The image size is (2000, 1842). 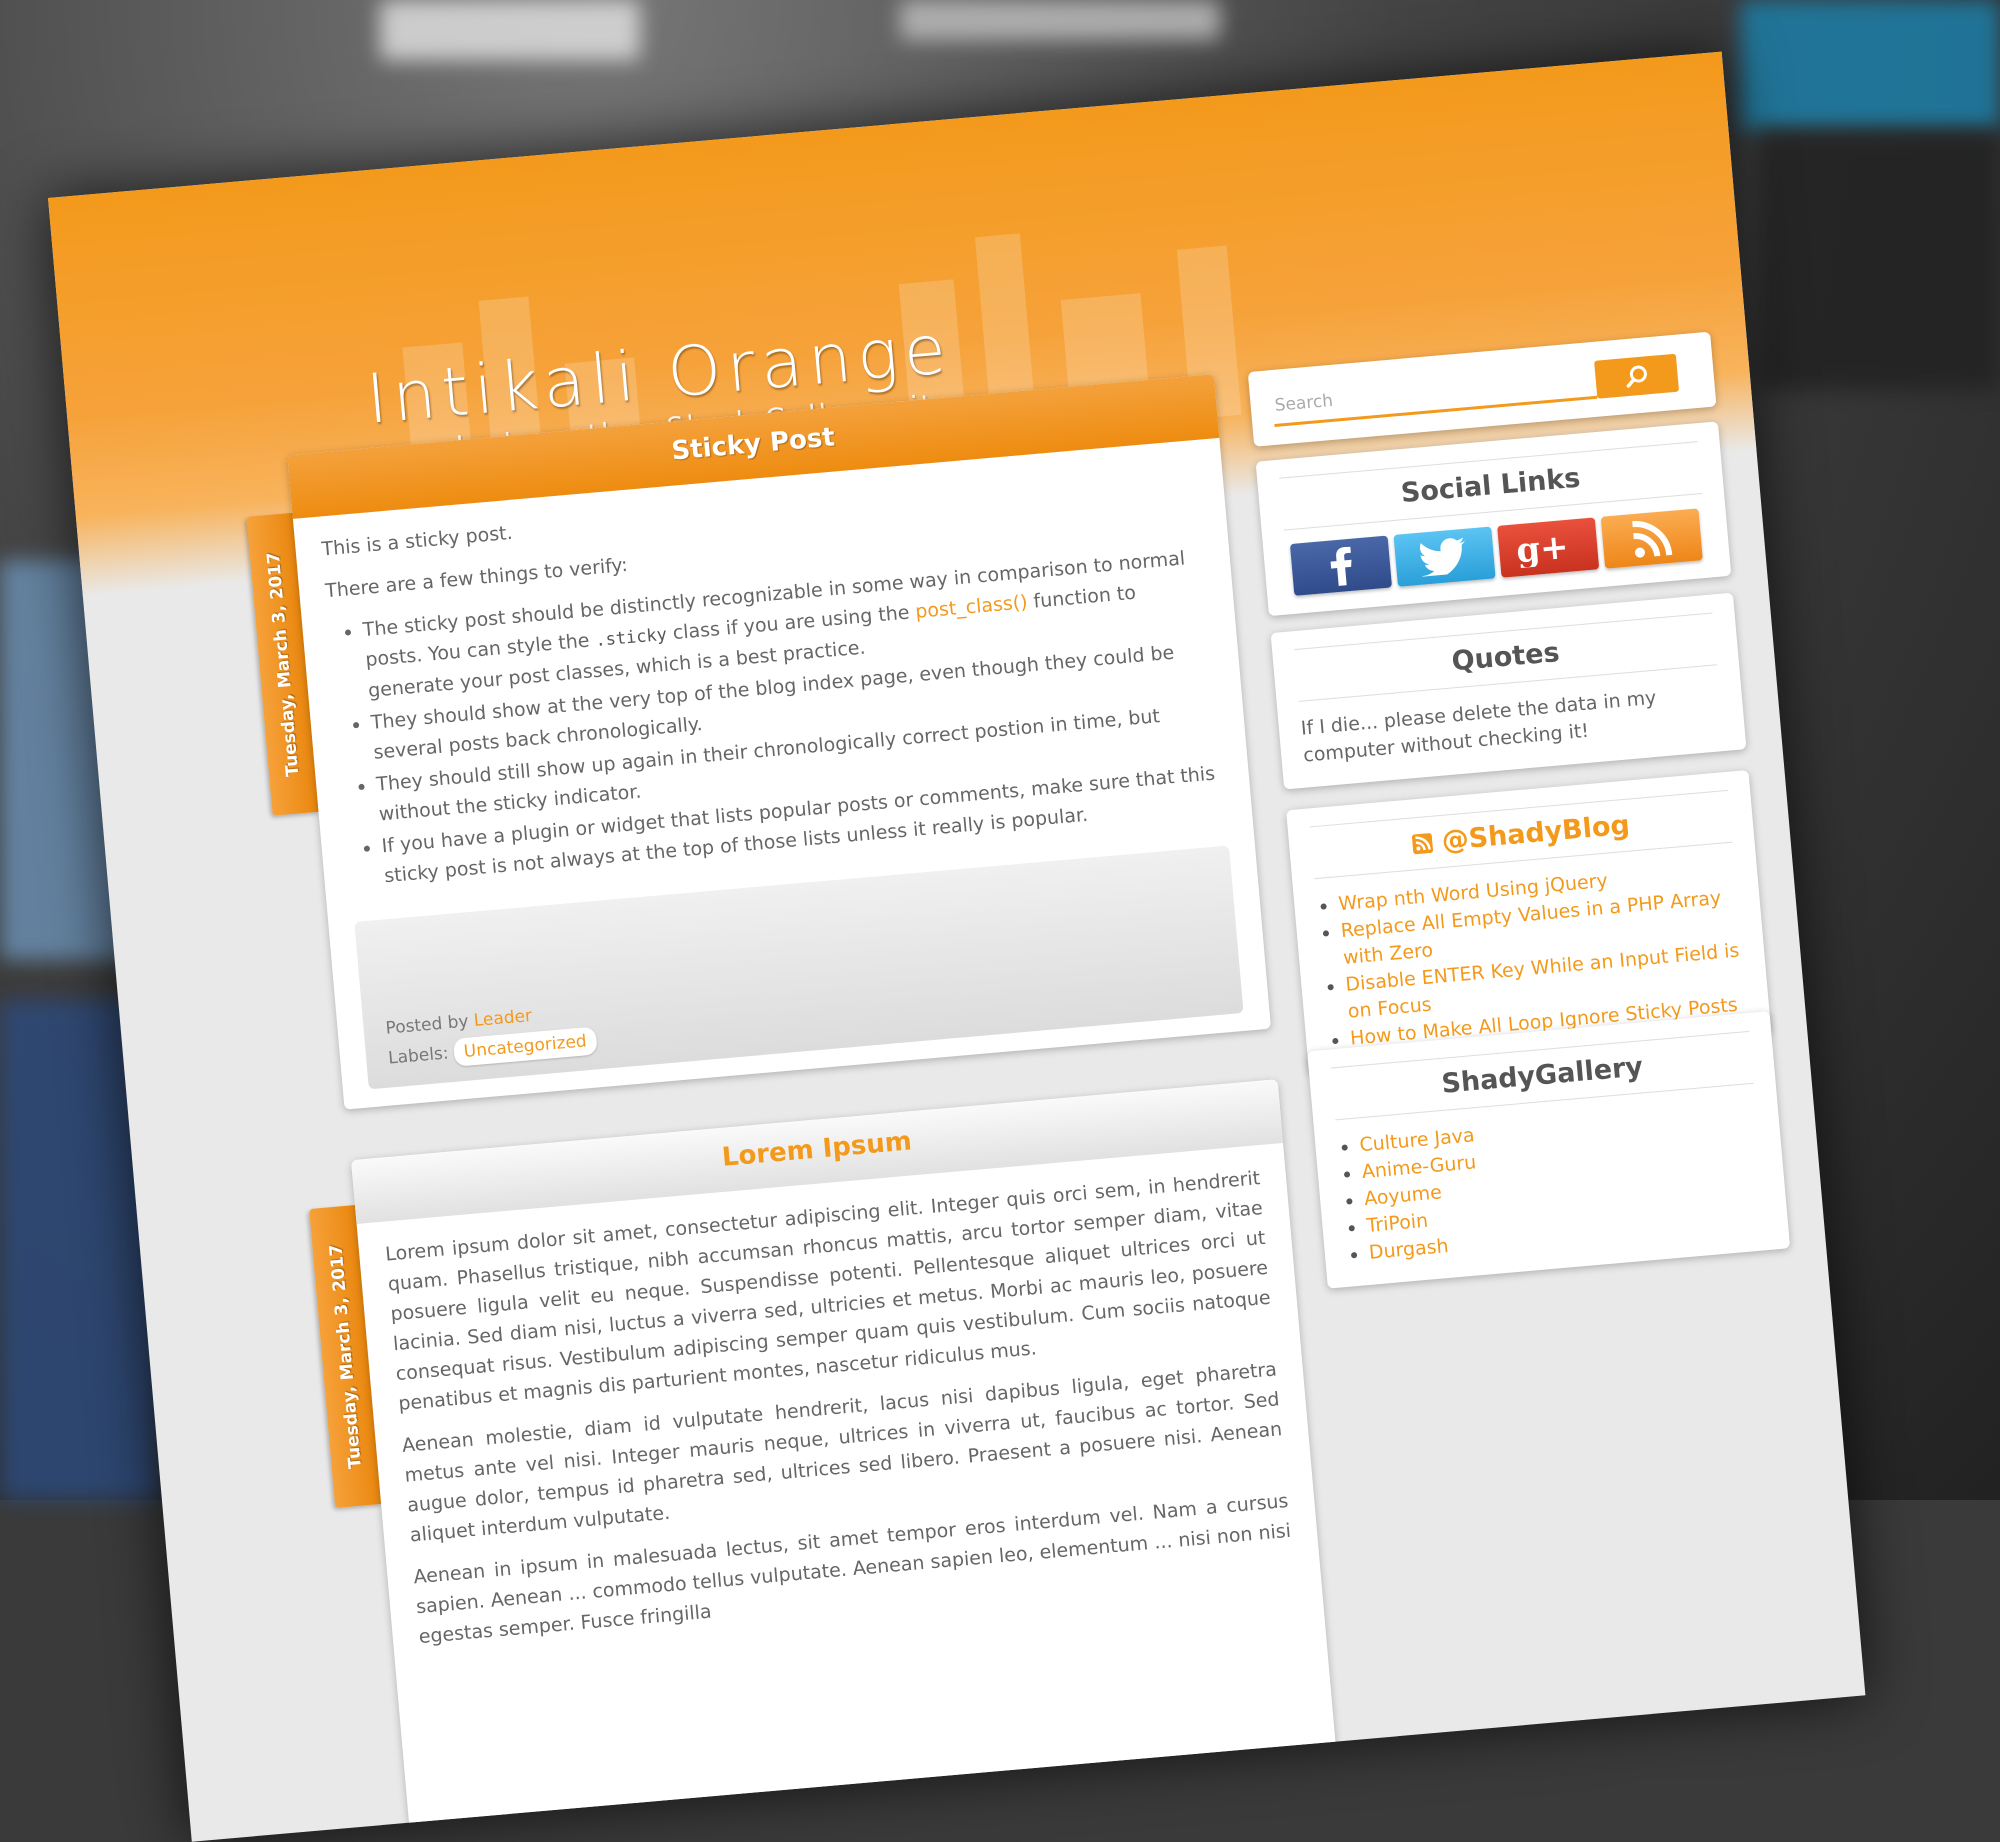 I want to click on twitter-icon, so click(x=1444, y=556).